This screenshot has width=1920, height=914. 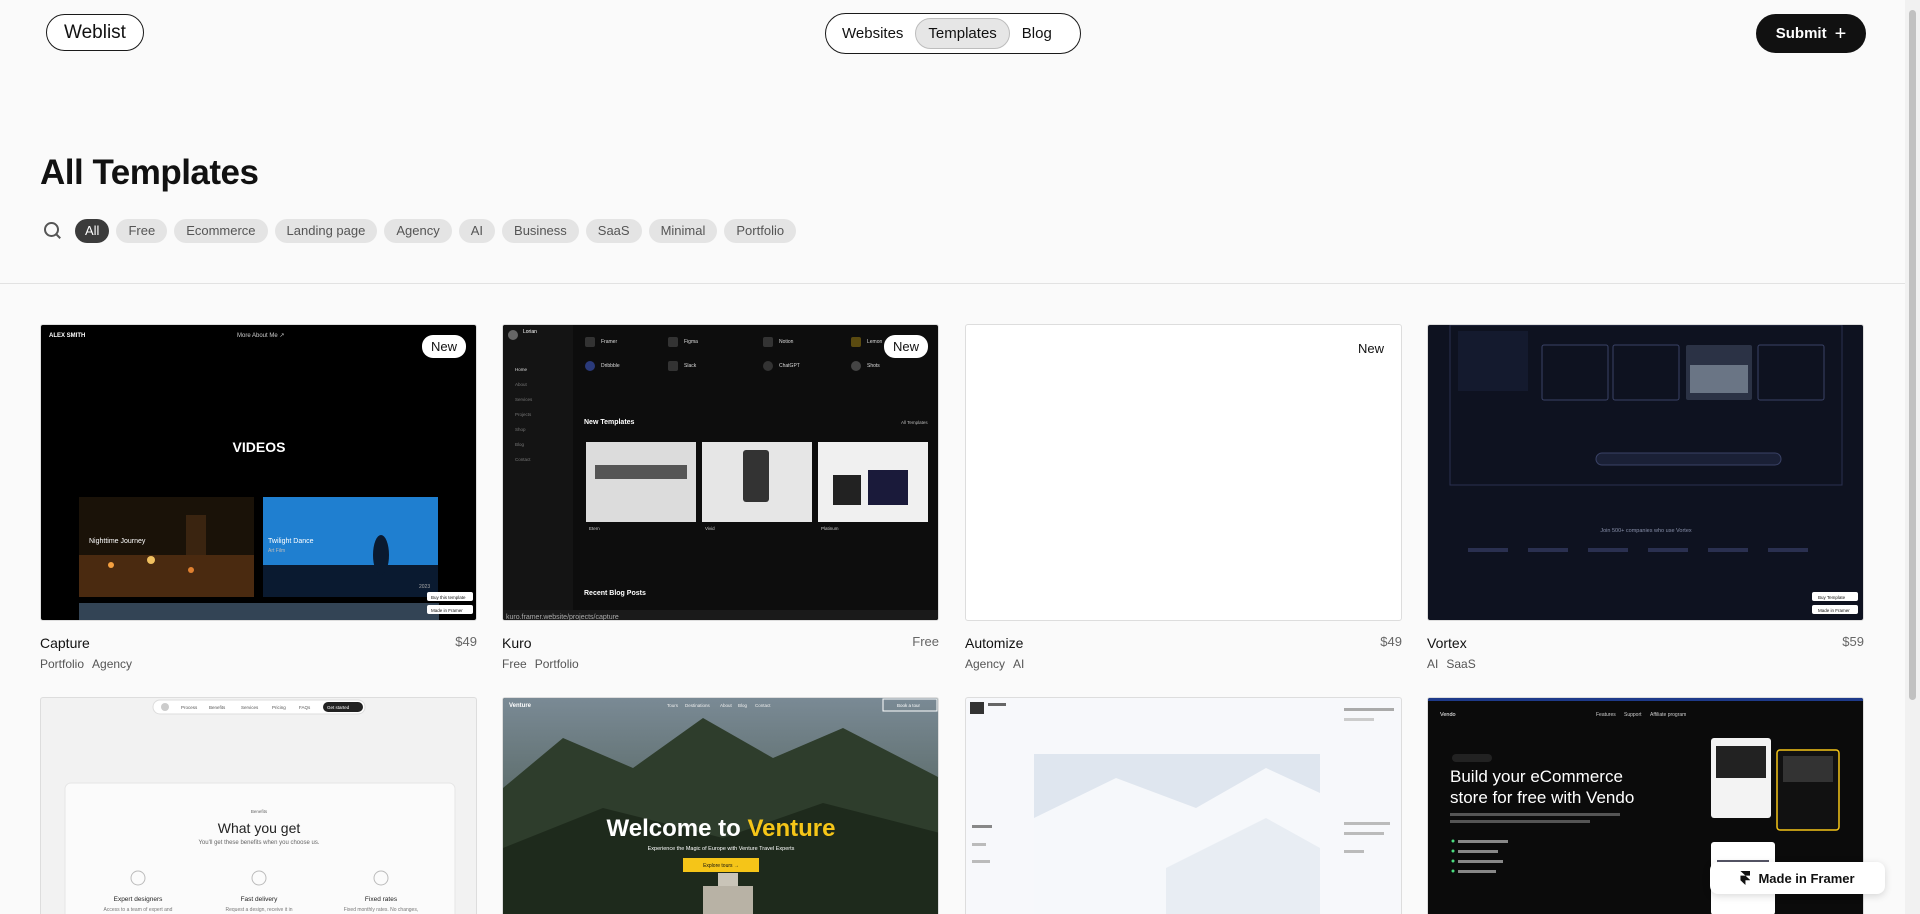 What do you see at coordinates (86, 664) in the screenshot?
I see `card-tags: Portfolio Agency` at bounding box center [86, 664].